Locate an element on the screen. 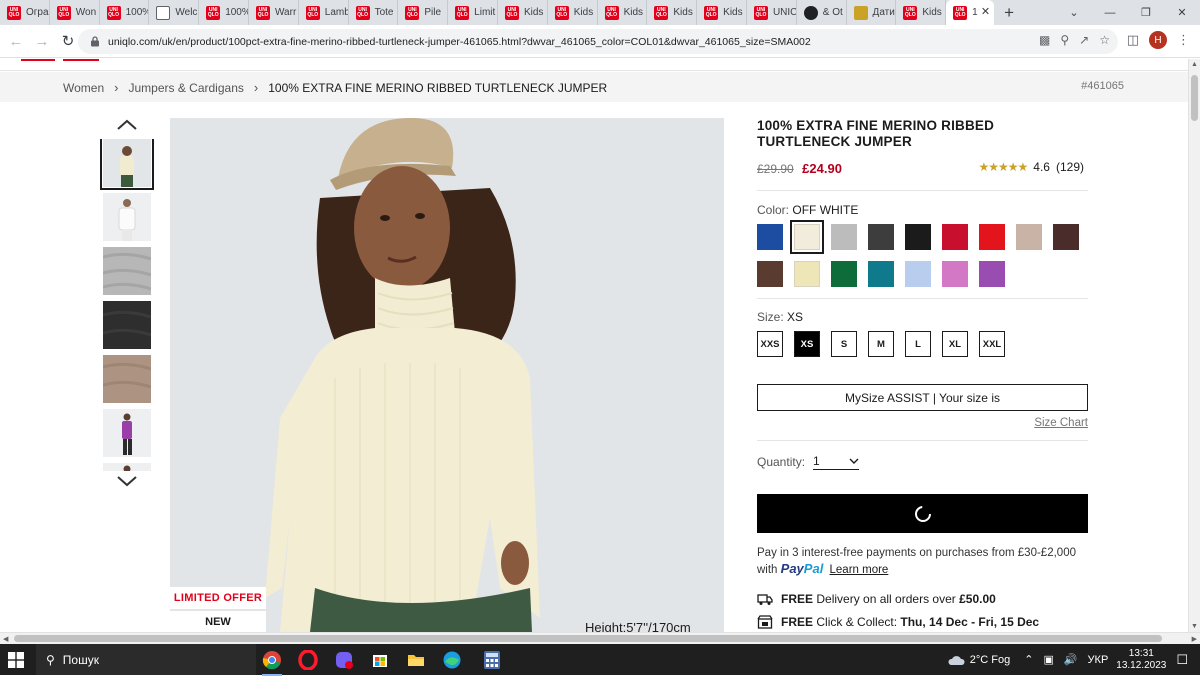 The image size is (1200, 676). vertical-scrollbar: ▲ ▼ is located at coordinates (1194, 345).